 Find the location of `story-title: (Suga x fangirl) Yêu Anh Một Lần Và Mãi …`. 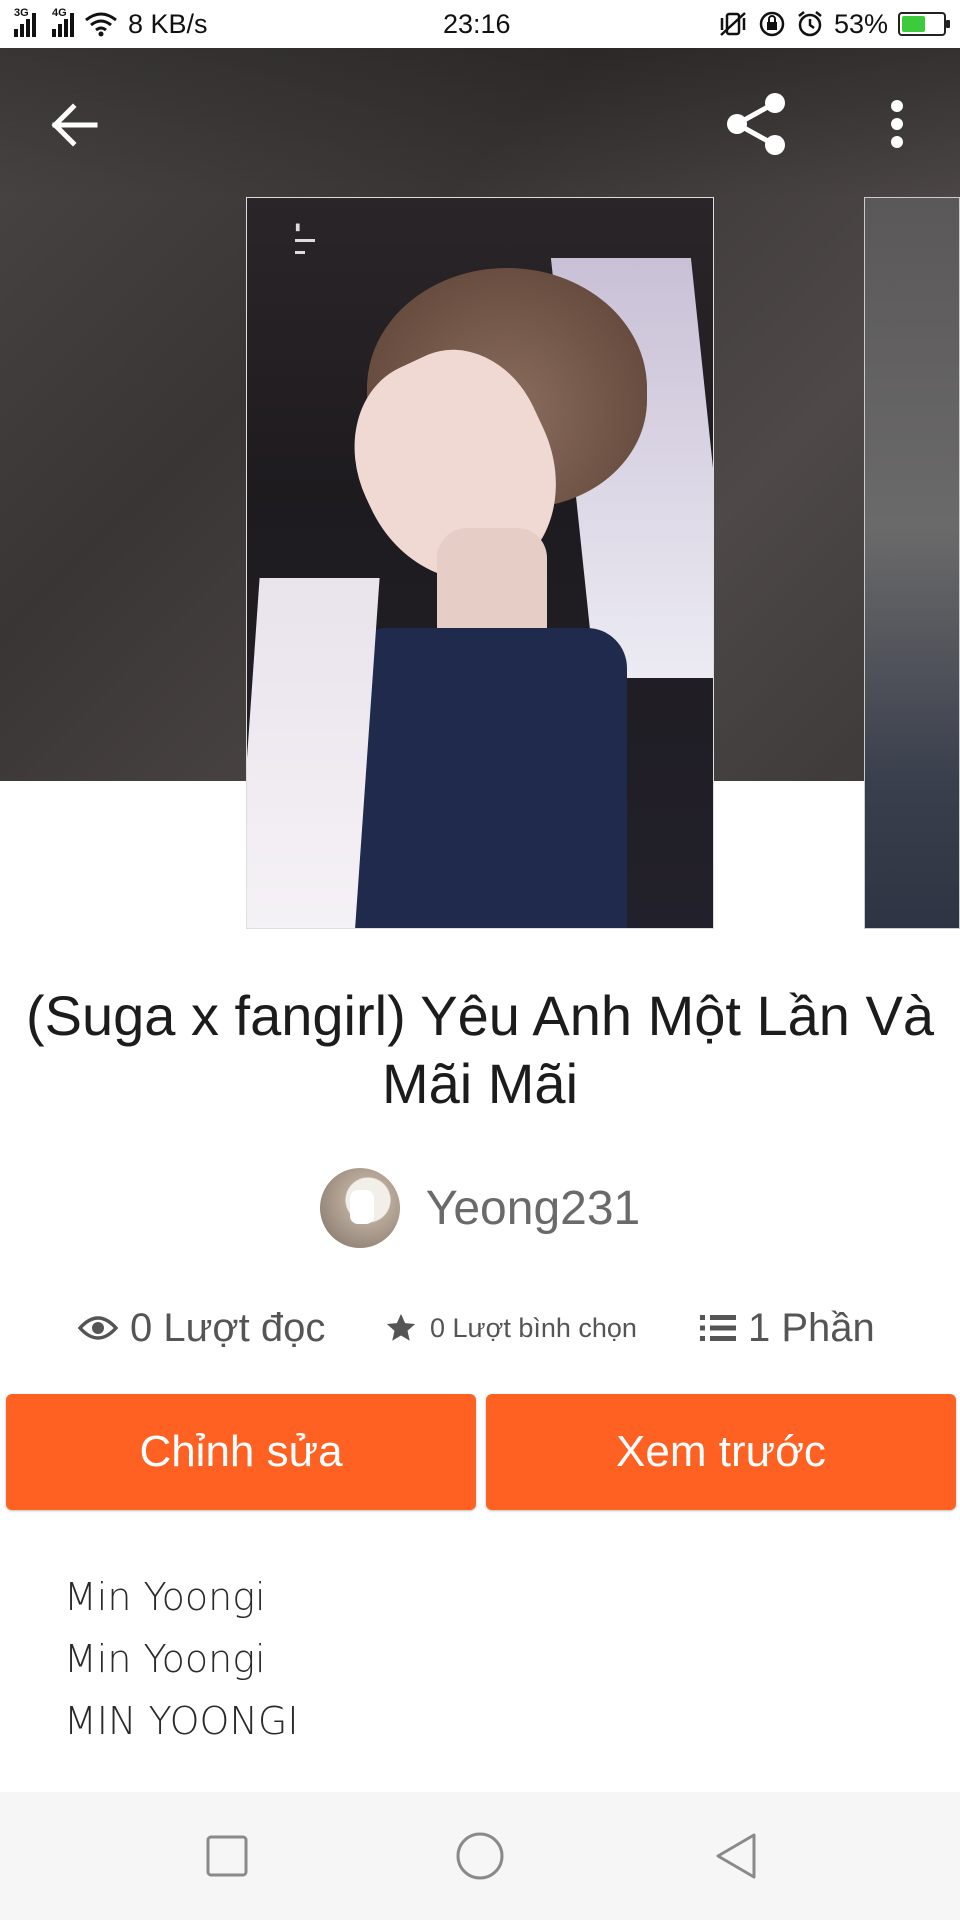

story-title: (Suga x fangirl) Yêu Anh Một Lần Và Mãi … is located at coordinates (480, 1049).